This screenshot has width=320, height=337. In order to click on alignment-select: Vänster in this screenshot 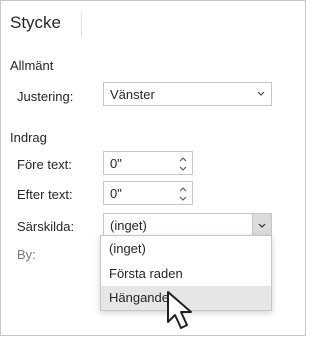, I will do `click(187, 94)`.